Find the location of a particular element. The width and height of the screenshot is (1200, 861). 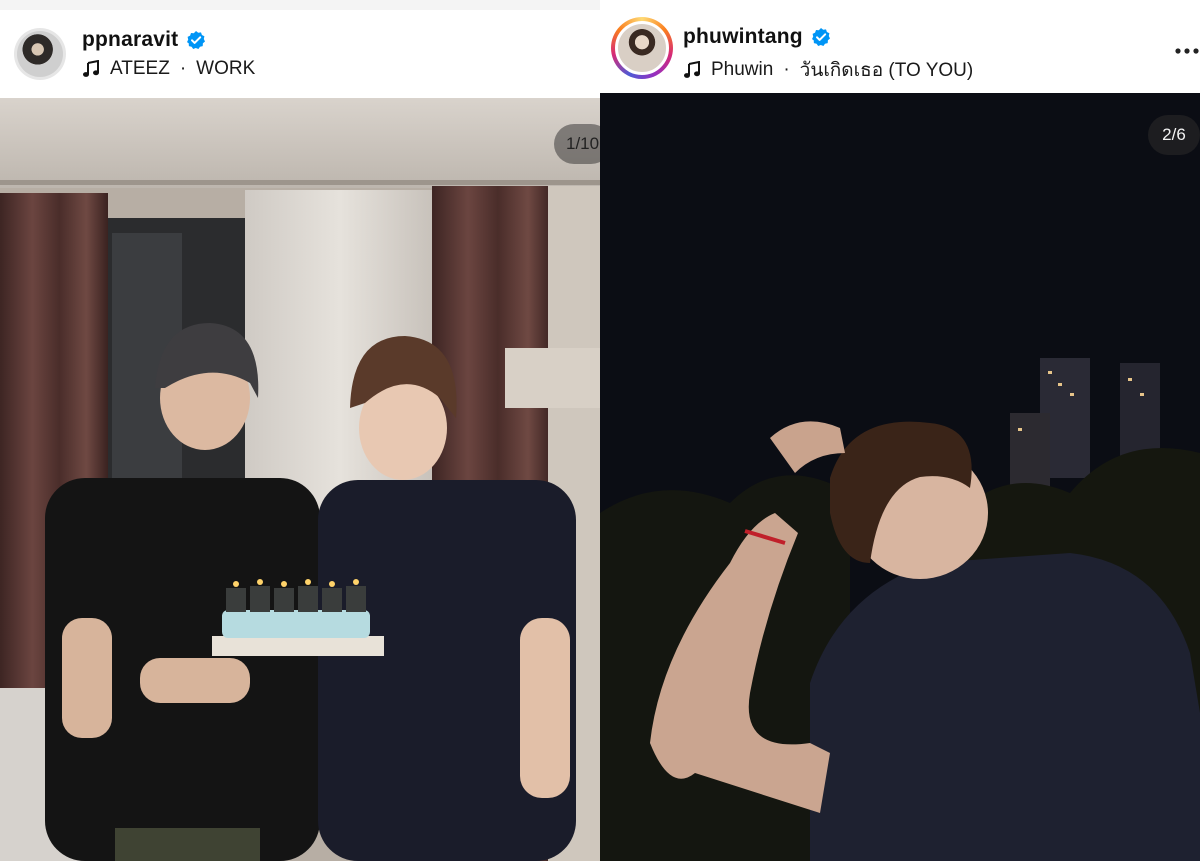

music-row: Phuwin · วันเกิดเธอ (TO YOU) is located at coordinates (828, 70).